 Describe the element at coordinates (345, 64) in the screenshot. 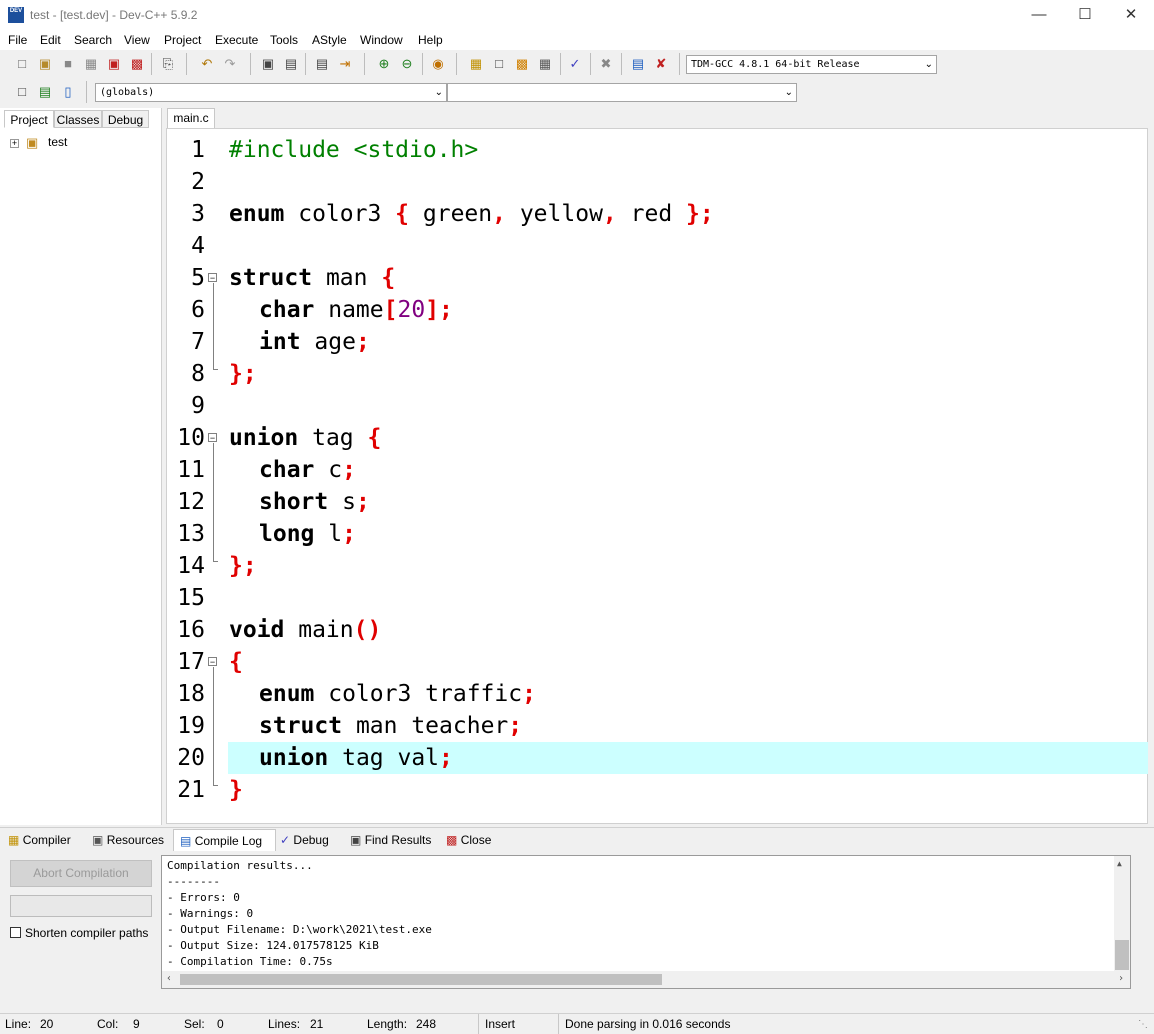

I see `goto-line-icon: ⇥` at that location.